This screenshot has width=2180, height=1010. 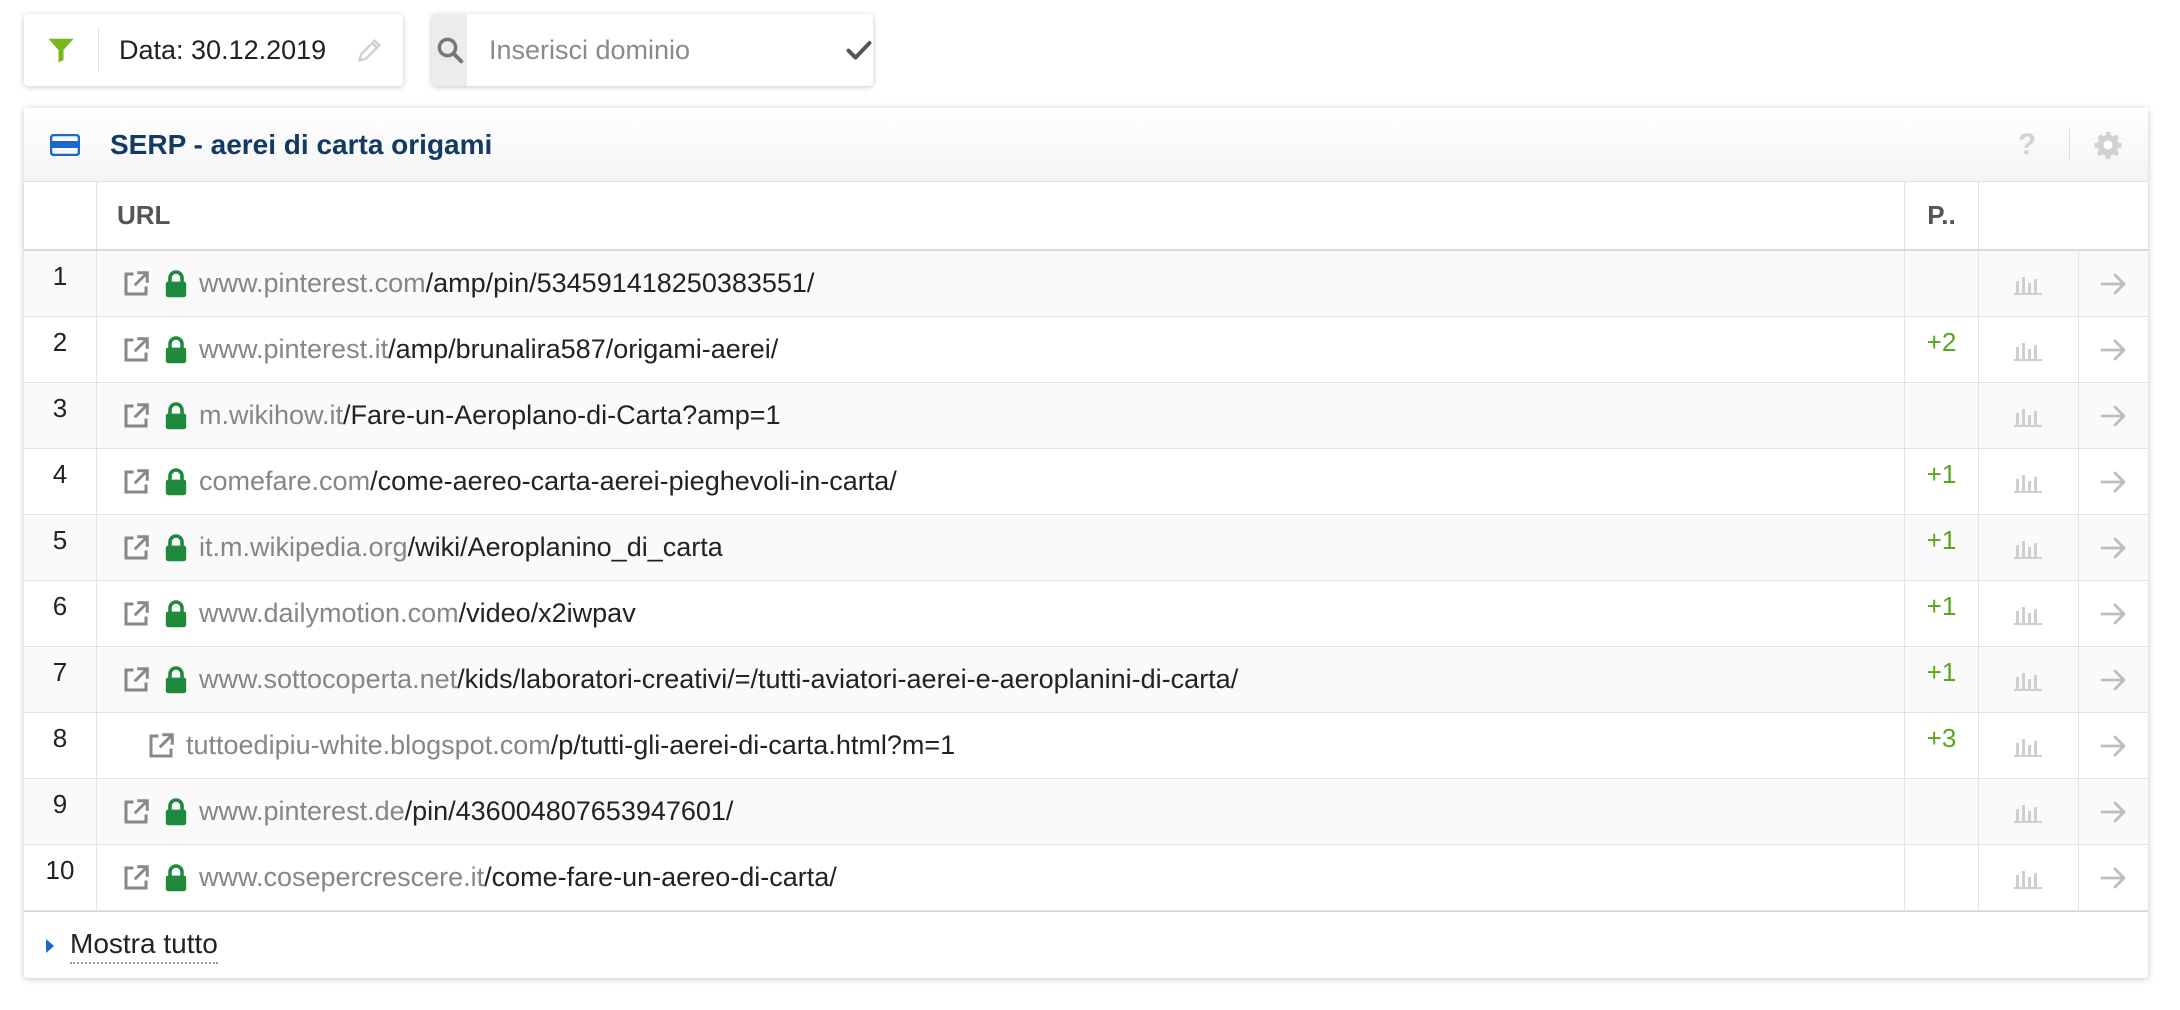 What do you see at coordinates (370, 50) in the screenshot?
I see `pencil-icon` at bounding box center [370, 50].